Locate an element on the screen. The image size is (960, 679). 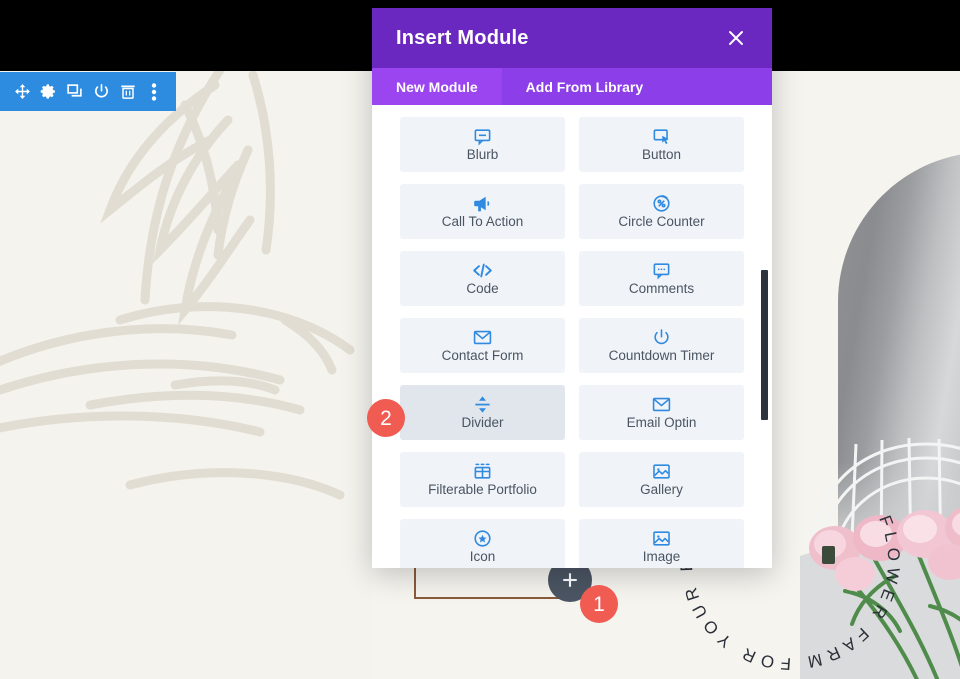
module-card-button: Button is located at coordinates (661, 144).